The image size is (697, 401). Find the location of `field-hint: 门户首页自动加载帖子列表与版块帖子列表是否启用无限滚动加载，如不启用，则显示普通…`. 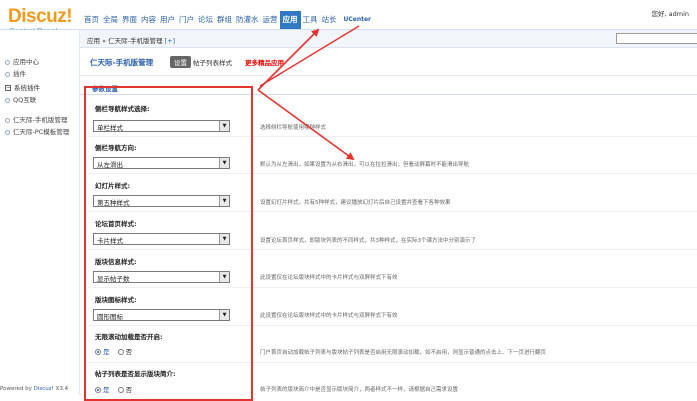

field-hint: 门户首页自动加载帖子列表与版块帖子列表是否启用无限滚动加载，如不启用，则显示普通… is located at coordinates (403, 353).